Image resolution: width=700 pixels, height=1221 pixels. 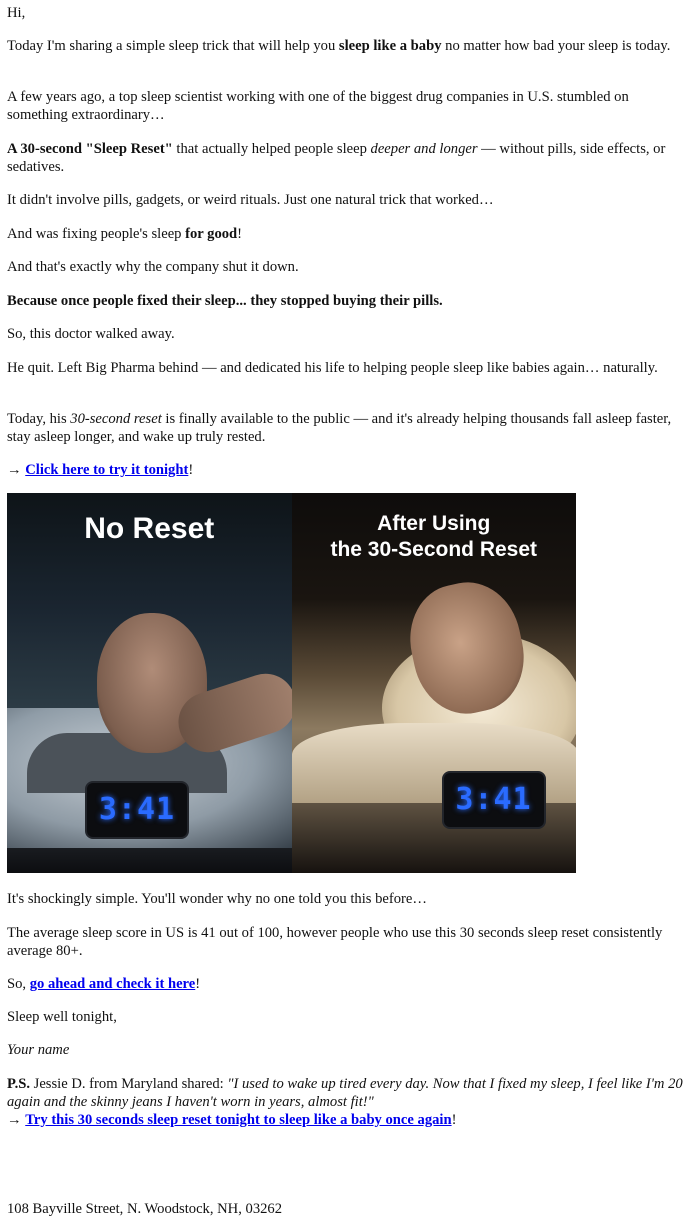 What do you see at coordinates (240, 234) in the screenshot?
I see `for-good-end: !` at bounding box center [240, 234].